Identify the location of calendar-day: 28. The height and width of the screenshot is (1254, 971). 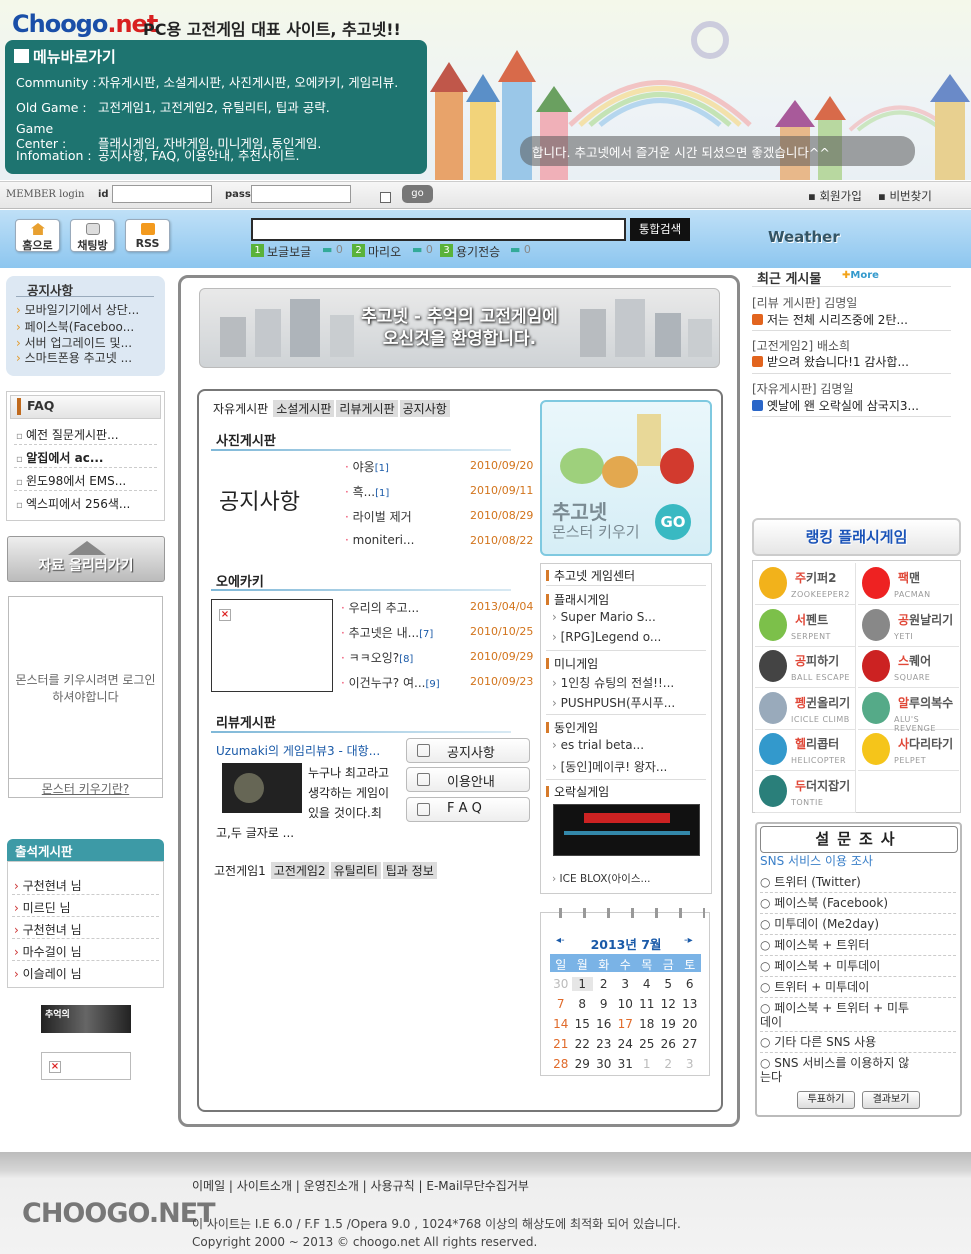
(561, 1064).